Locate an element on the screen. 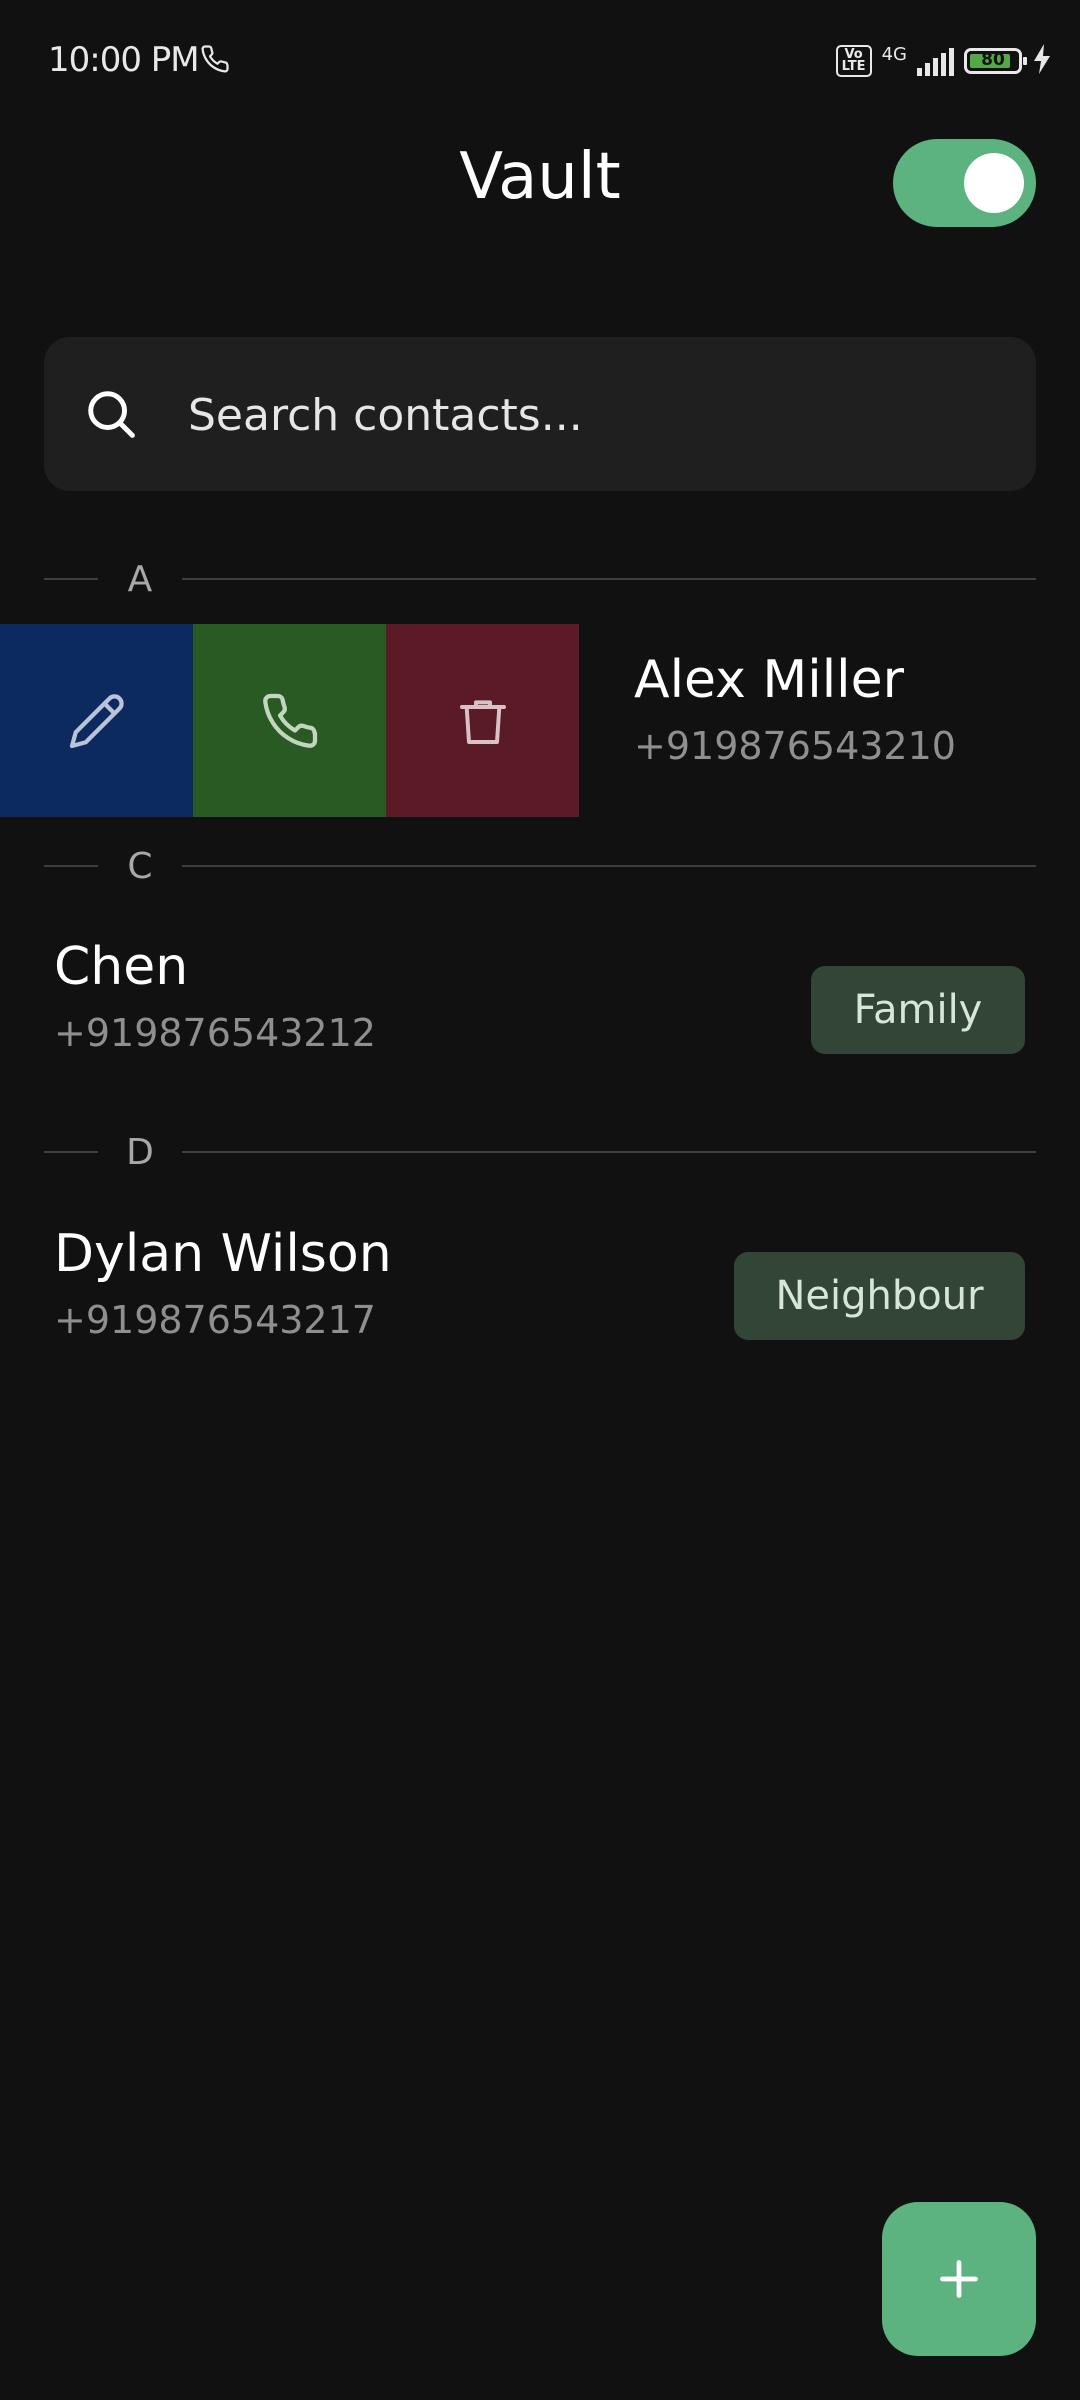  delete-contact-button is located at coordinates (482, 720).